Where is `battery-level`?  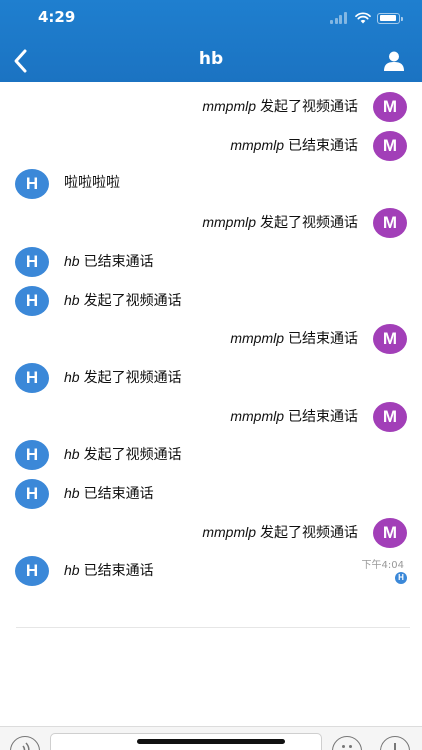 battery-level is located at coordinates (387, 18).